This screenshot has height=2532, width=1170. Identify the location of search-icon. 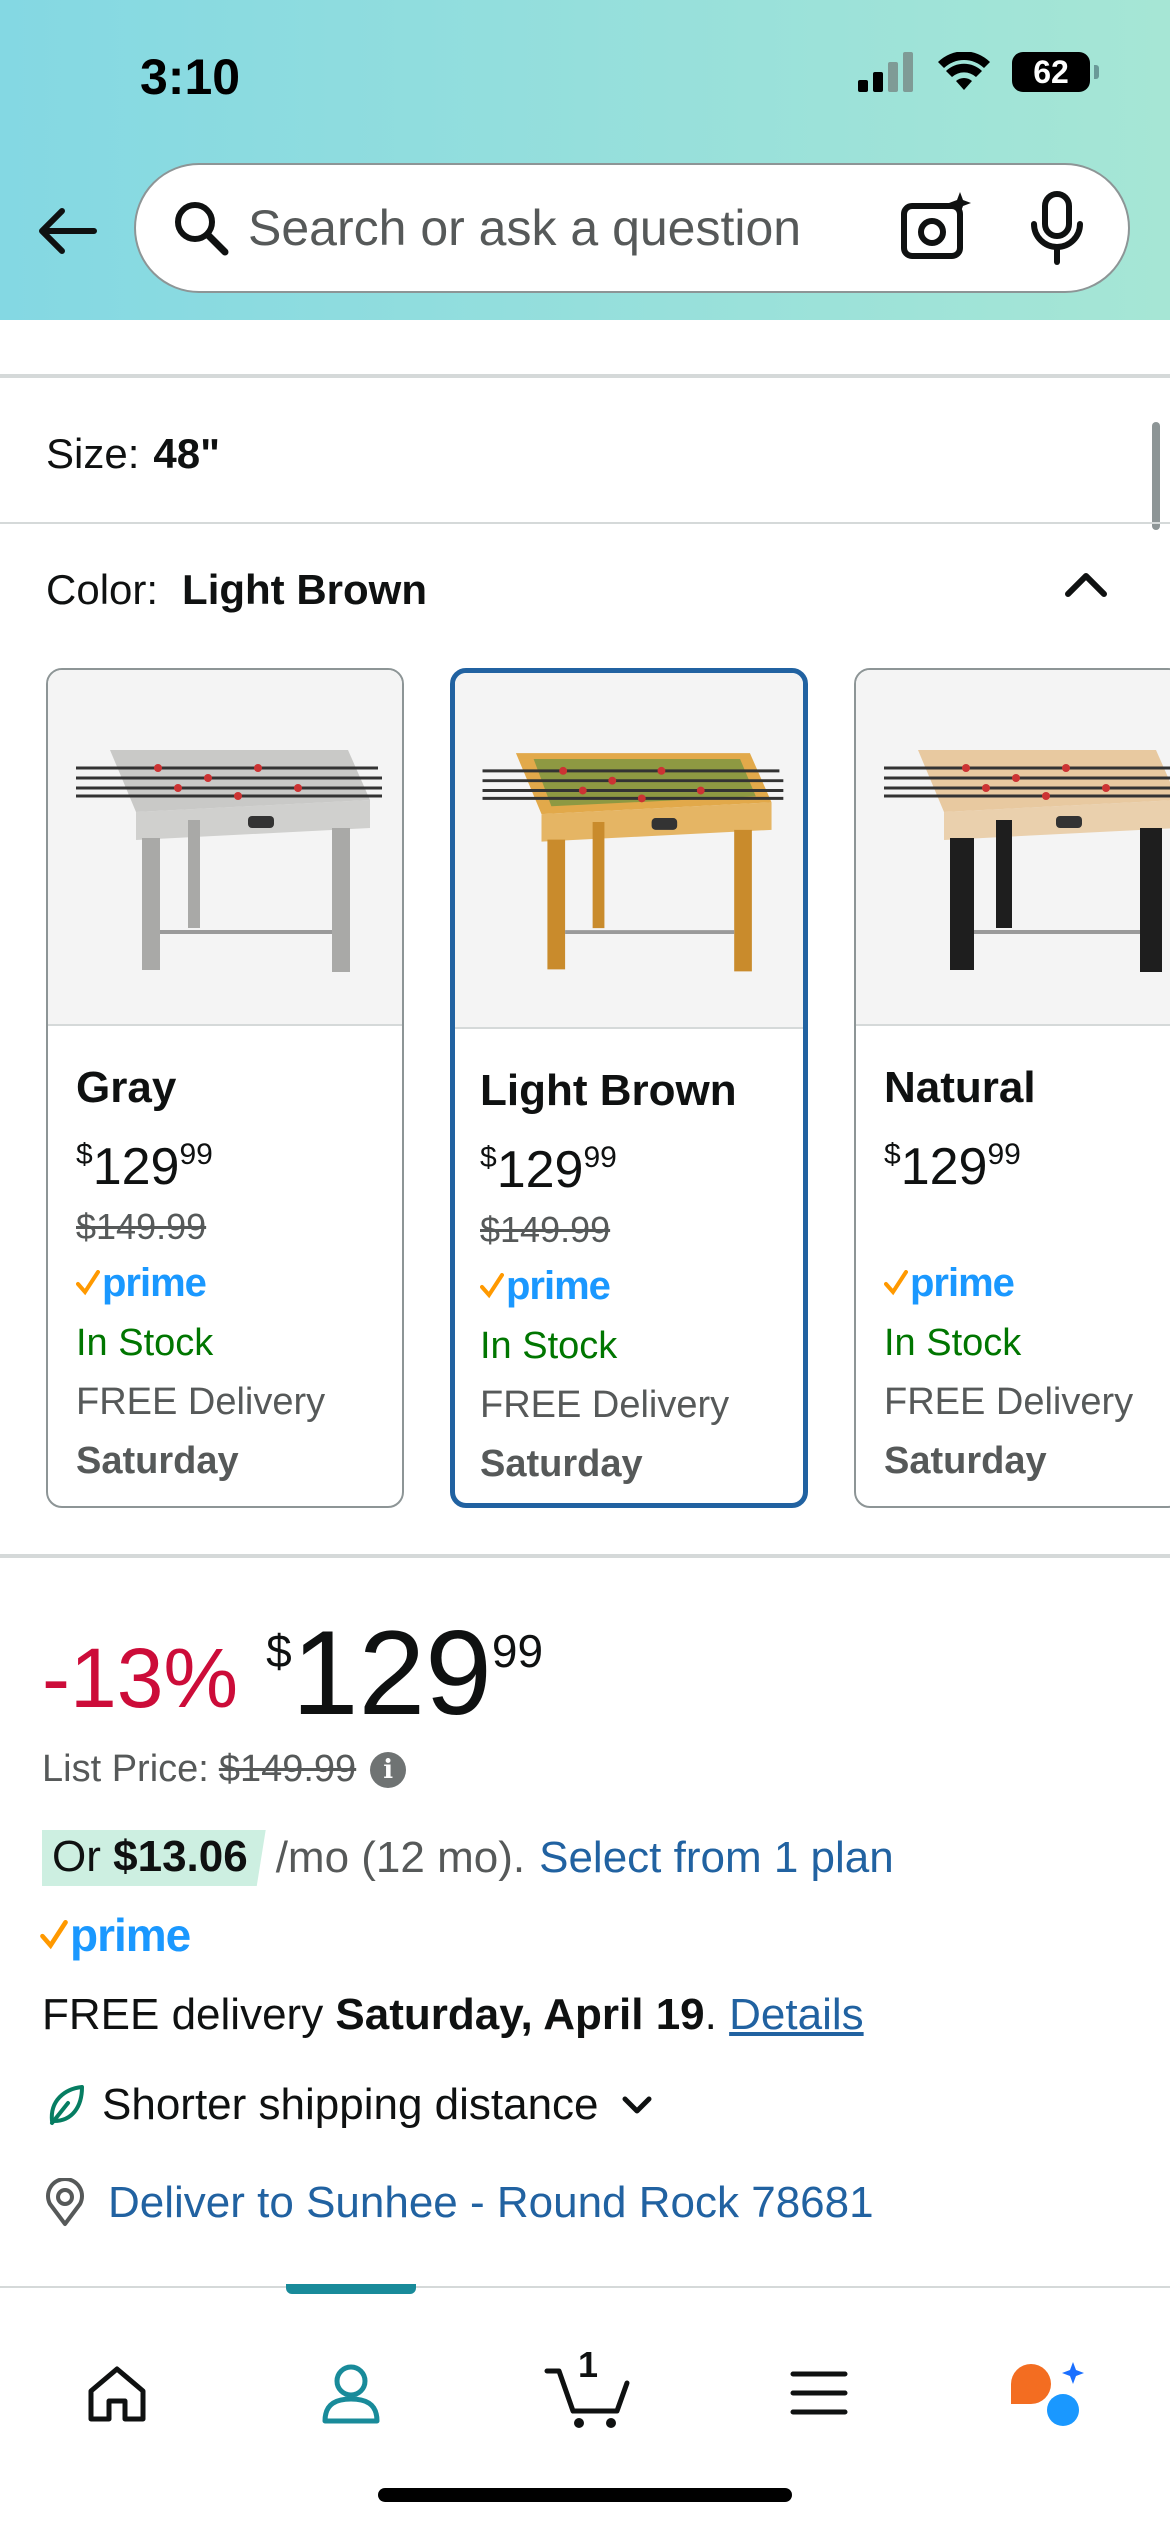
(201, 228).